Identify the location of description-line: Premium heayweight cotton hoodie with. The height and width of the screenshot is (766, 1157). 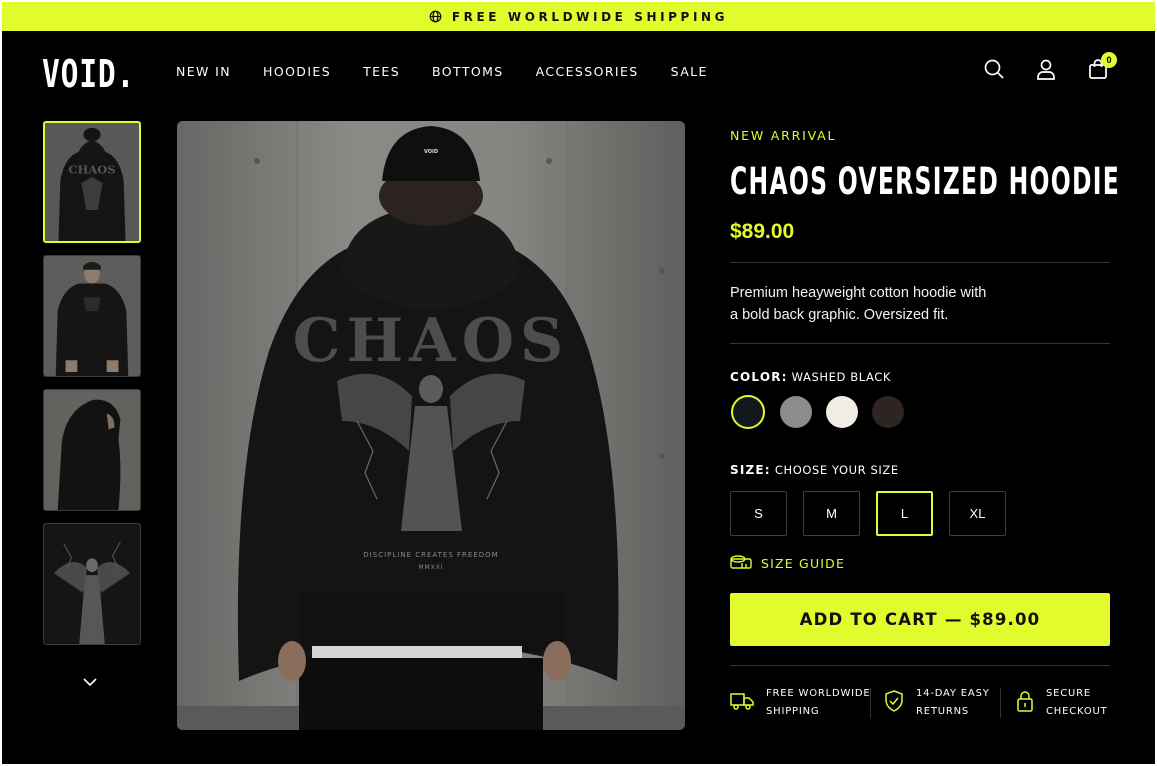
(858, 293).